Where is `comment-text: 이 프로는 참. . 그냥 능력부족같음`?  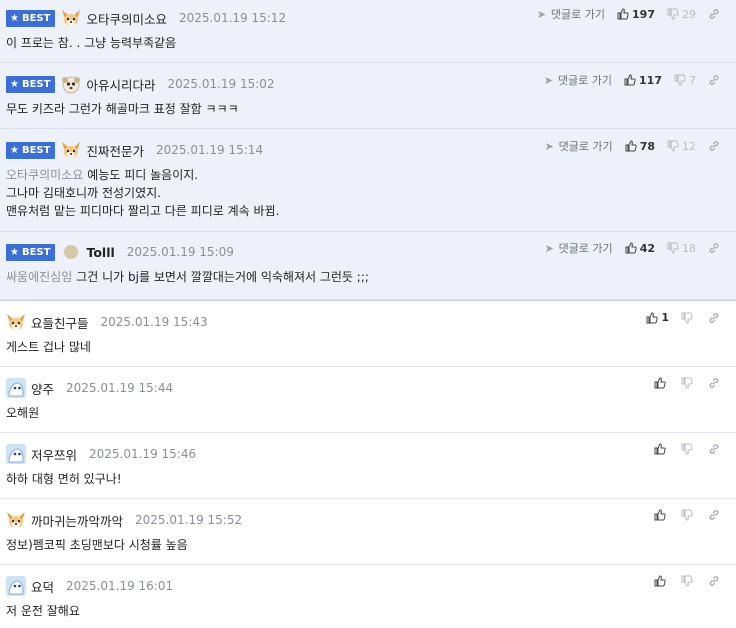
comment-text: 이 프로는 참. . 그냥 능력부족같음 is located at coordinates (91, 43).